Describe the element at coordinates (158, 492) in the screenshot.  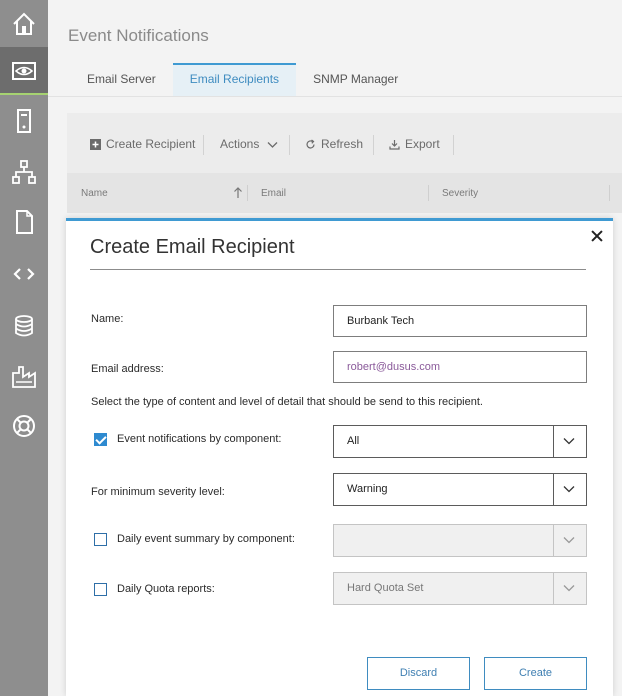
I see `min-severity-label: For minimum severity level:` at that location.